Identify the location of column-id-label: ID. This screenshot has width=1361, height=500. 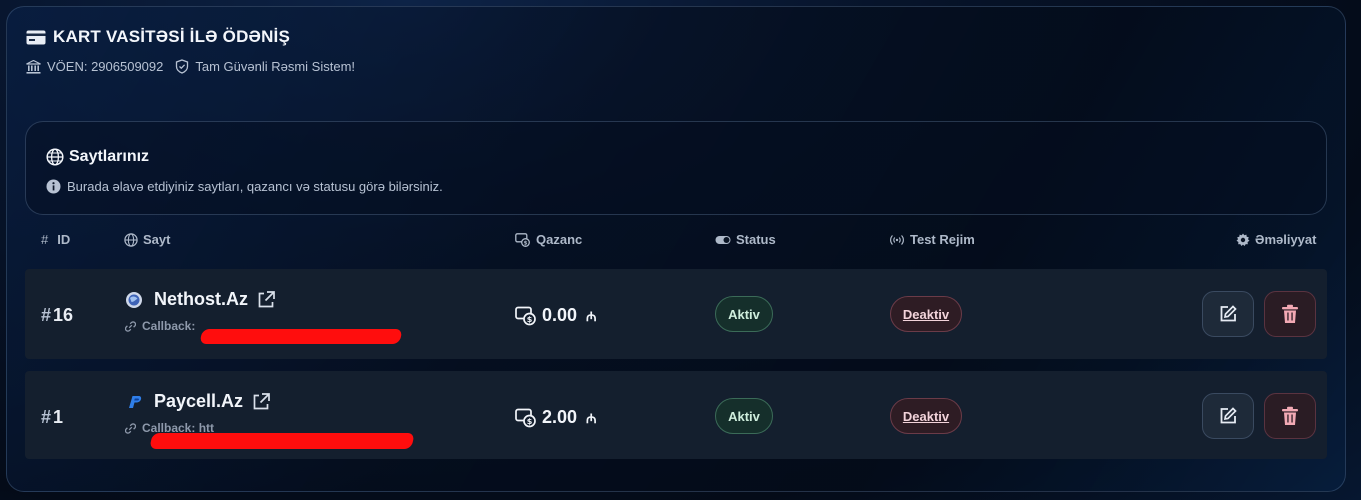
(64, 239).